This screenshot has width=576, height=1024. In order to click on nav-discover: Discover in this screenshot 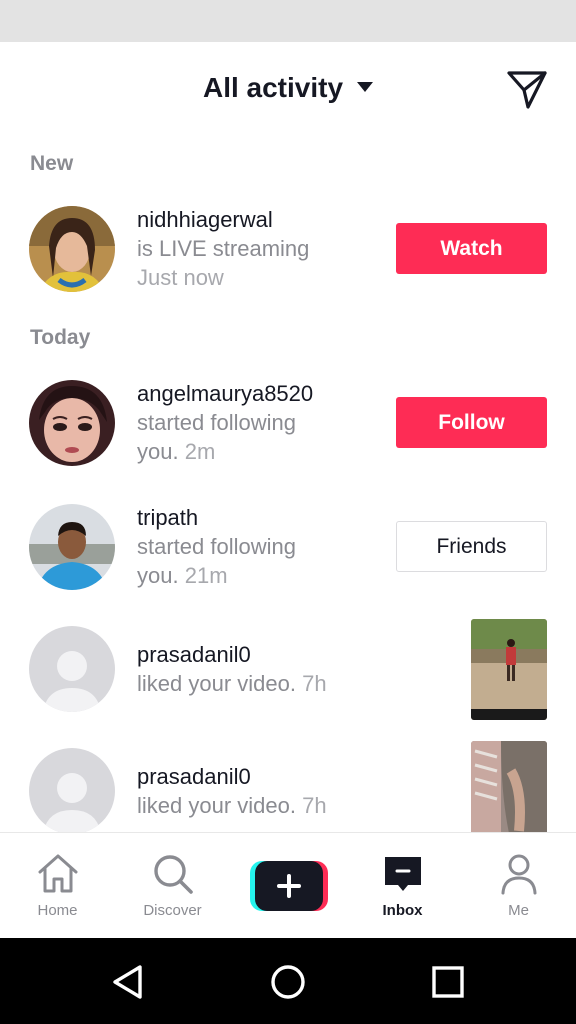, I will do `click(172, 885)`.